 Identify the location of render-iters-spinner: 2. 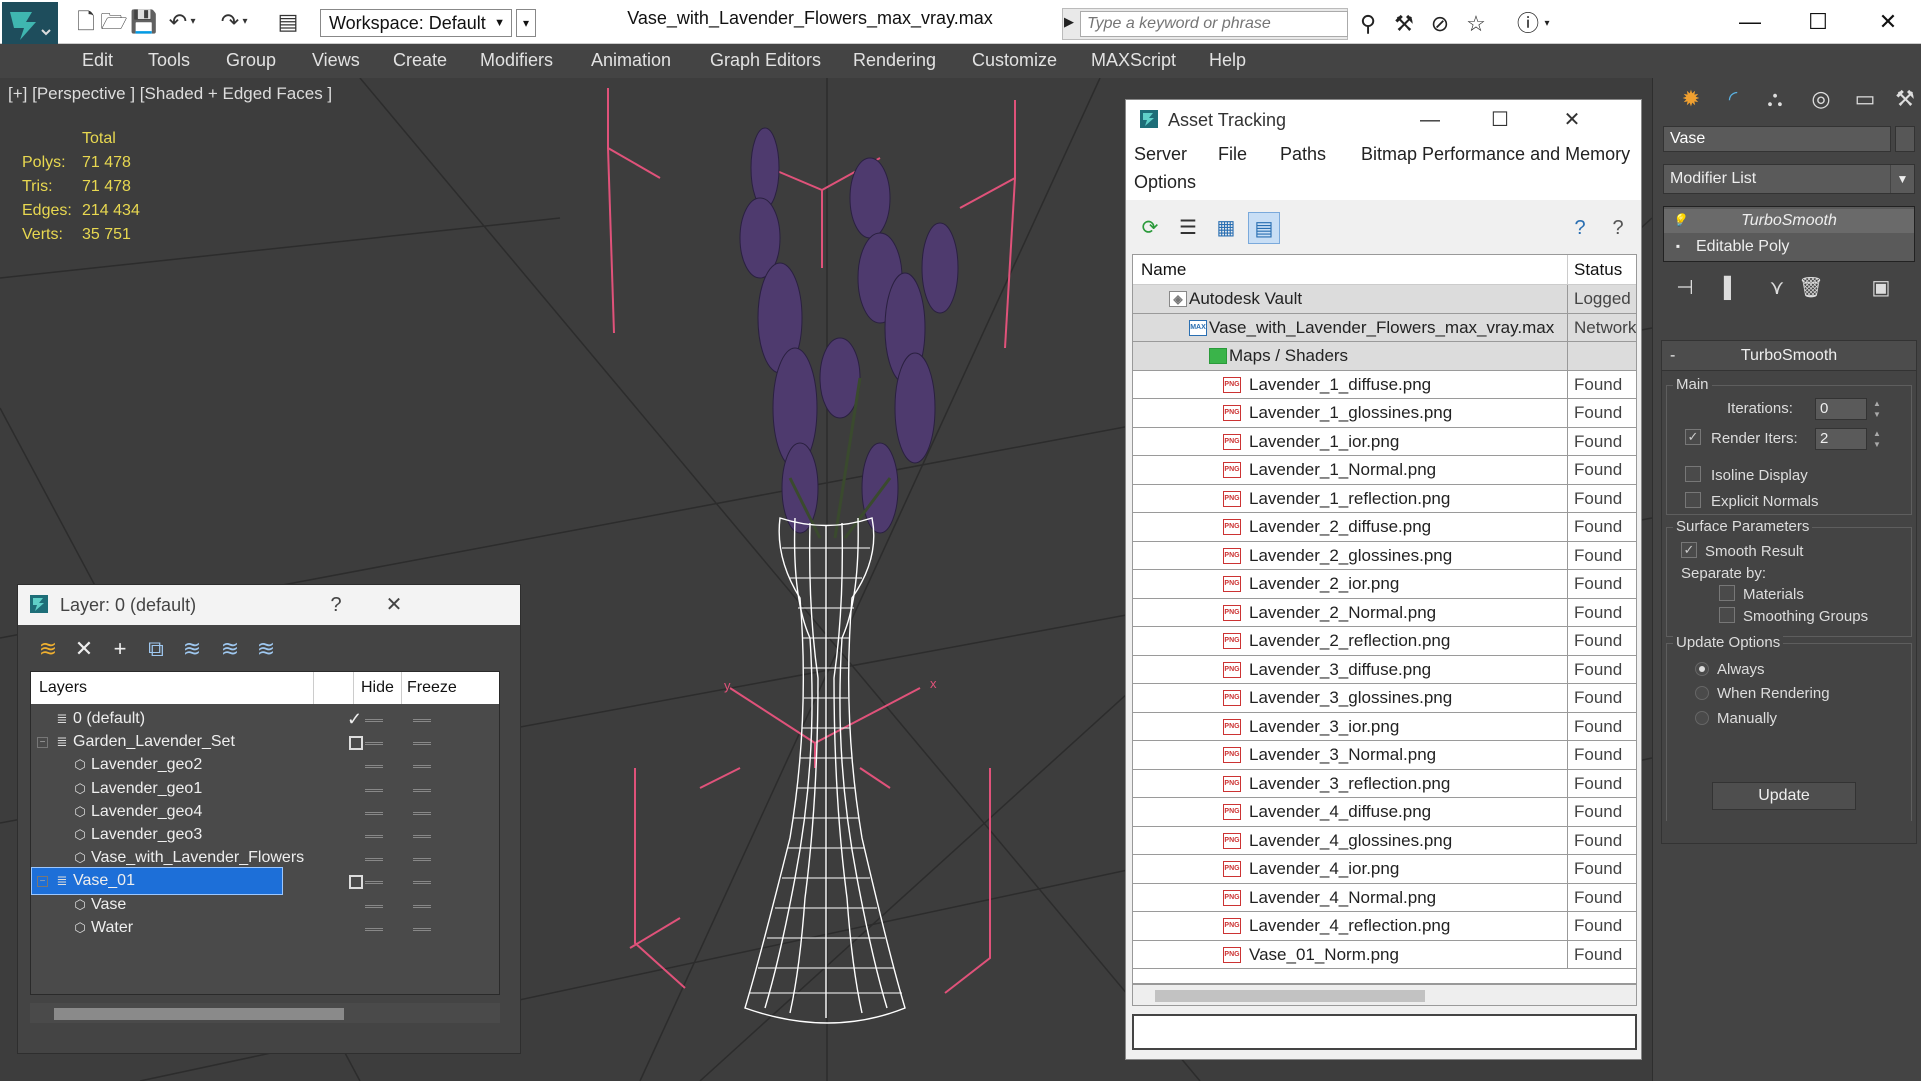
(1841, 439).